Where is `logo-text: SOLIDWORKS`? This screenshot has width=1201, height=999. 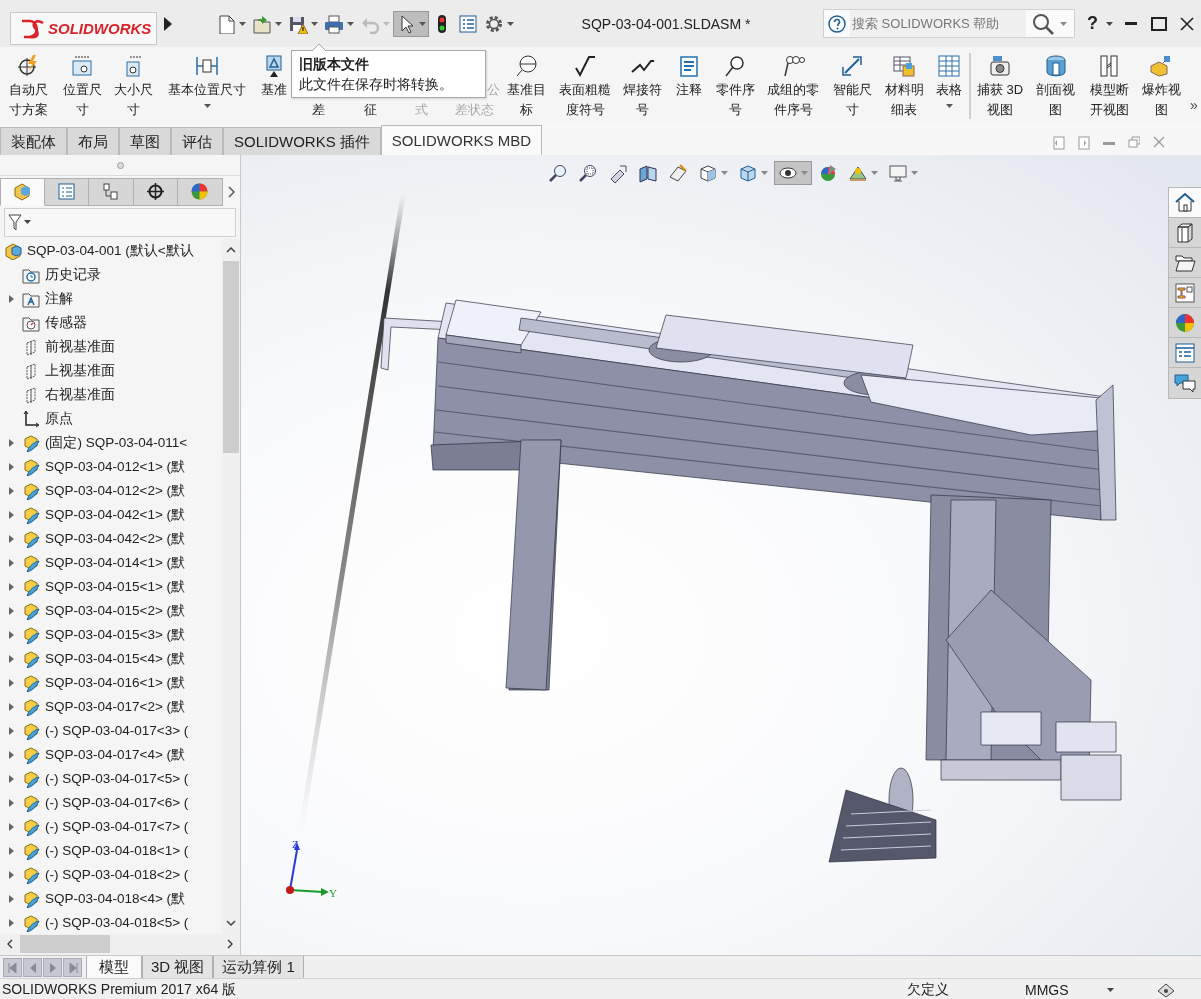 logo-text: SOLIDWORKS is located at coordinates (100, 28).